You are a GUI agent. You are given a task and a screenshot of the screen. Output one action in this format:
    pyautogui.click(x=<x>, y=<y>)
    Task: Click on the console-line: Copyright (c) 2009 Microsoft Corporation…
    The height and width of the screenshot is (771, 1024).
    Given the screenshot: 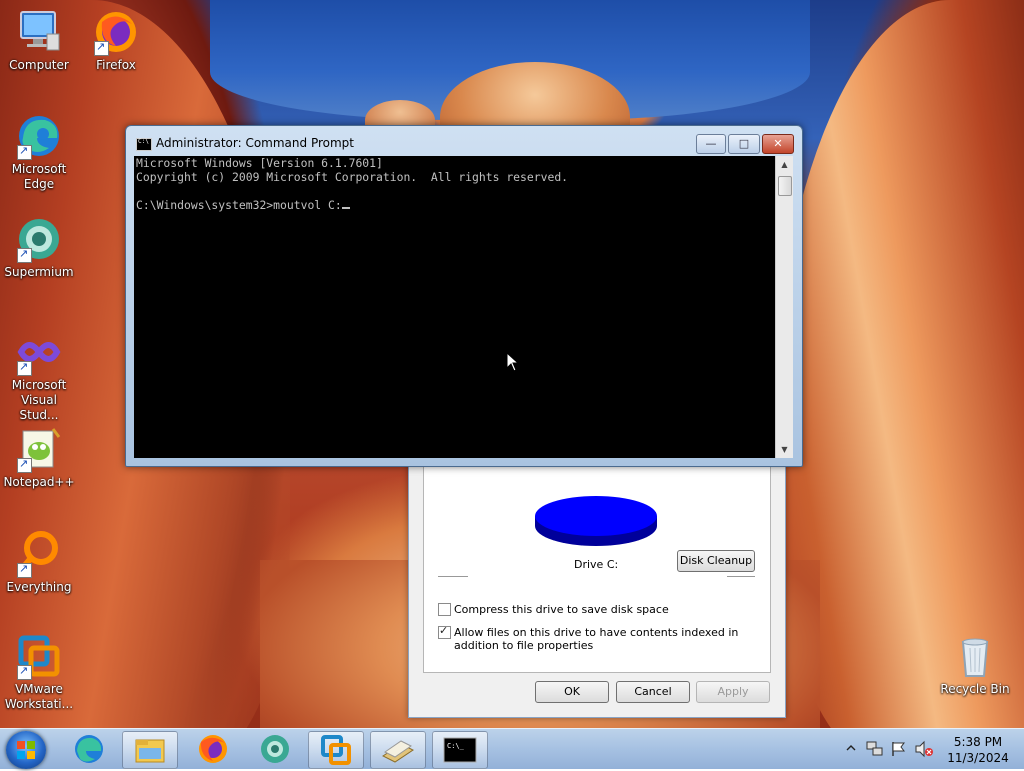 What is the action you would take?
    pyautogui.click(x=352, y=177)
    